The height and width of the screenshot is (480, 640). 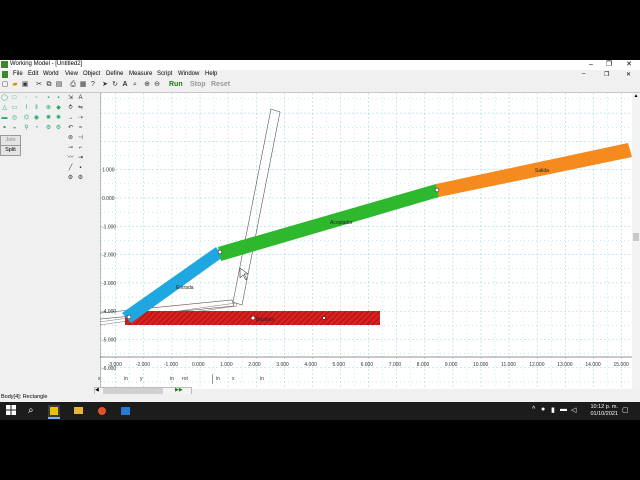 I want to click on motor-tool-icon: ⊗, so click(x=48, y=108).